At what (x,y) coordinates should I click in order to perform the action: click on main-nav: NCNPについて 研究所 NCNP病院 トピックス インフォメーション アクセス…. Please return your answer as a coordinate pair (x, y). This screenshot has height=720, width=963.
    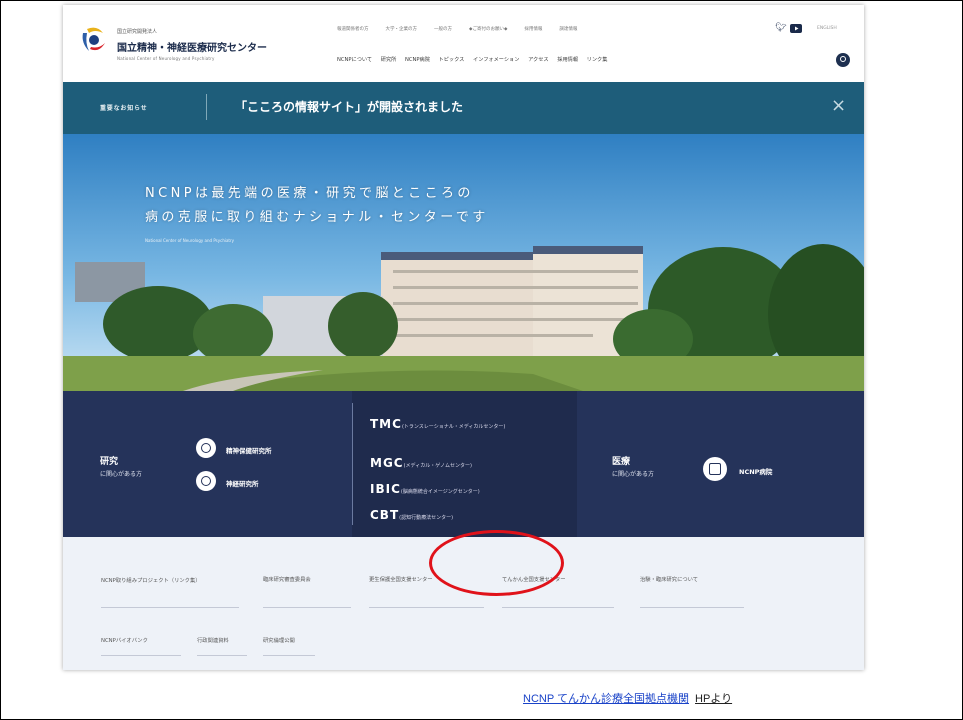
    Looking at the image, I should click on (475, 59).